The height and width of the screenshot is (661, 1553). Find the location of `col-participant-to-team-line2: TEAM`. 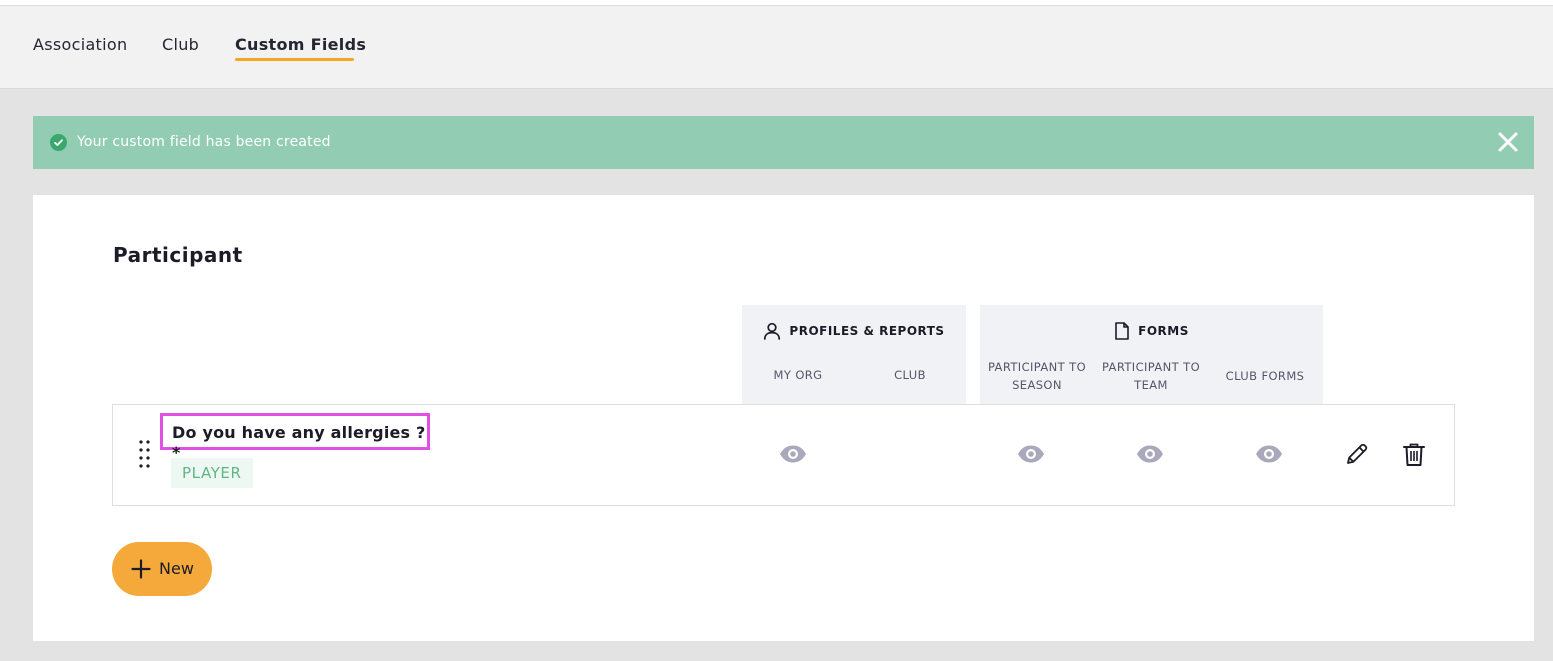

col-participant-to-team-line2: TEAM is located at coordinates (1151, 385).